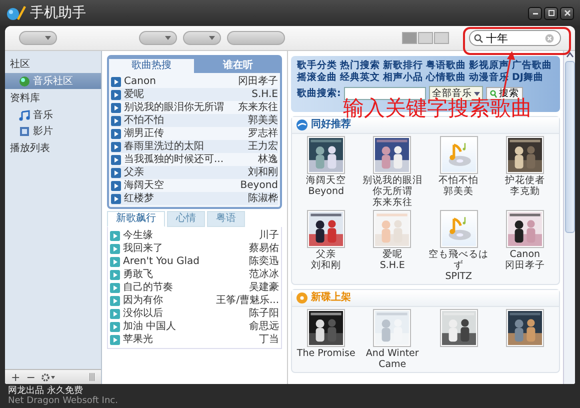 This screenshot has height=408, width=580. Describe the element at coordinates (264, 274) in the screenshot. I see `song-artist: 范冰冰` at that location.